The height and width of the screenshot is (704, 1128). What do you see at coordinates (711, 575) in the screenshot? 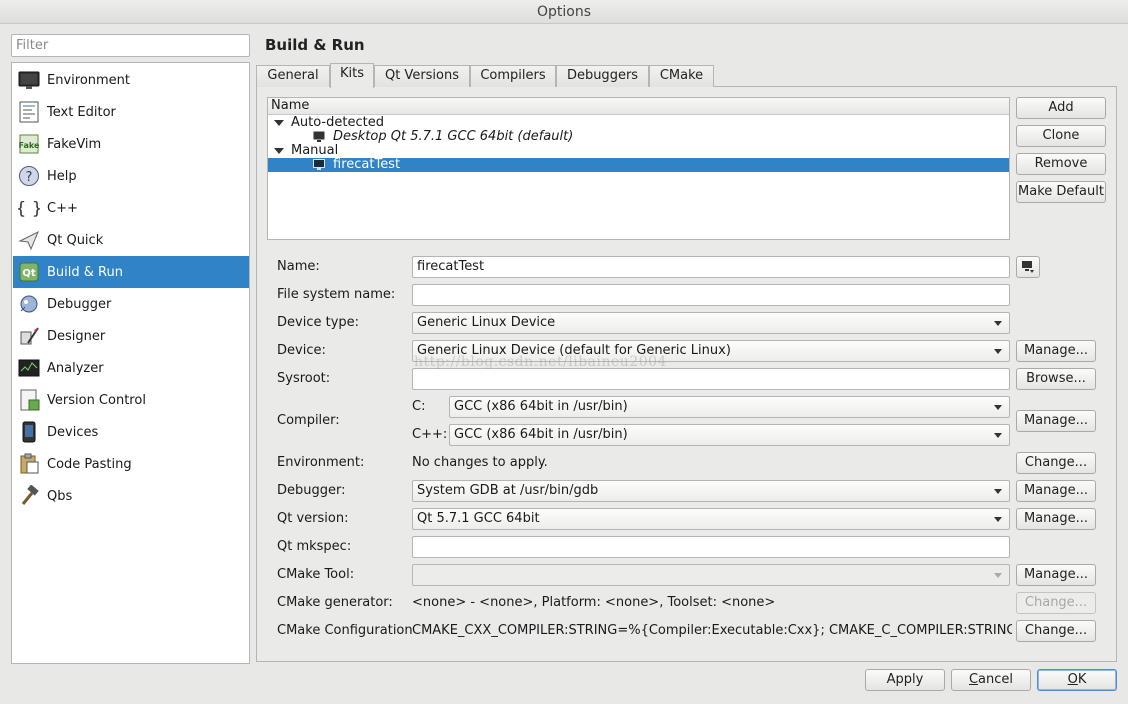
I see `cmake-tool-combo` at bounding box center [711, 575].